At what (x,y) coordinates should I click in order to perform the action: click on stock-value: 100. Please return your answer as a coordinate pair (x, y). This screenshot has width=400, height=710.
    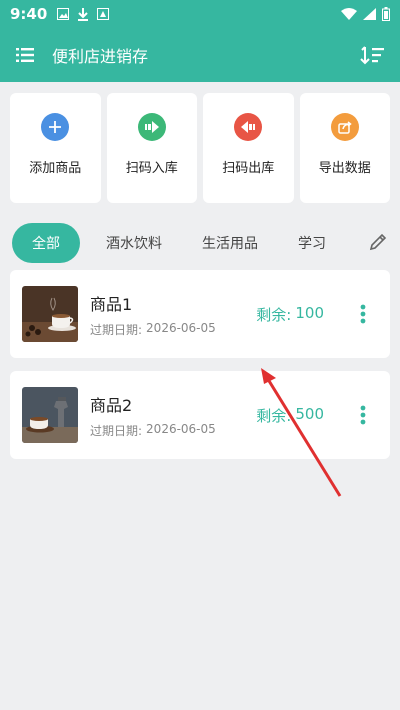
    Looking at the image, I should click on (309, 312).